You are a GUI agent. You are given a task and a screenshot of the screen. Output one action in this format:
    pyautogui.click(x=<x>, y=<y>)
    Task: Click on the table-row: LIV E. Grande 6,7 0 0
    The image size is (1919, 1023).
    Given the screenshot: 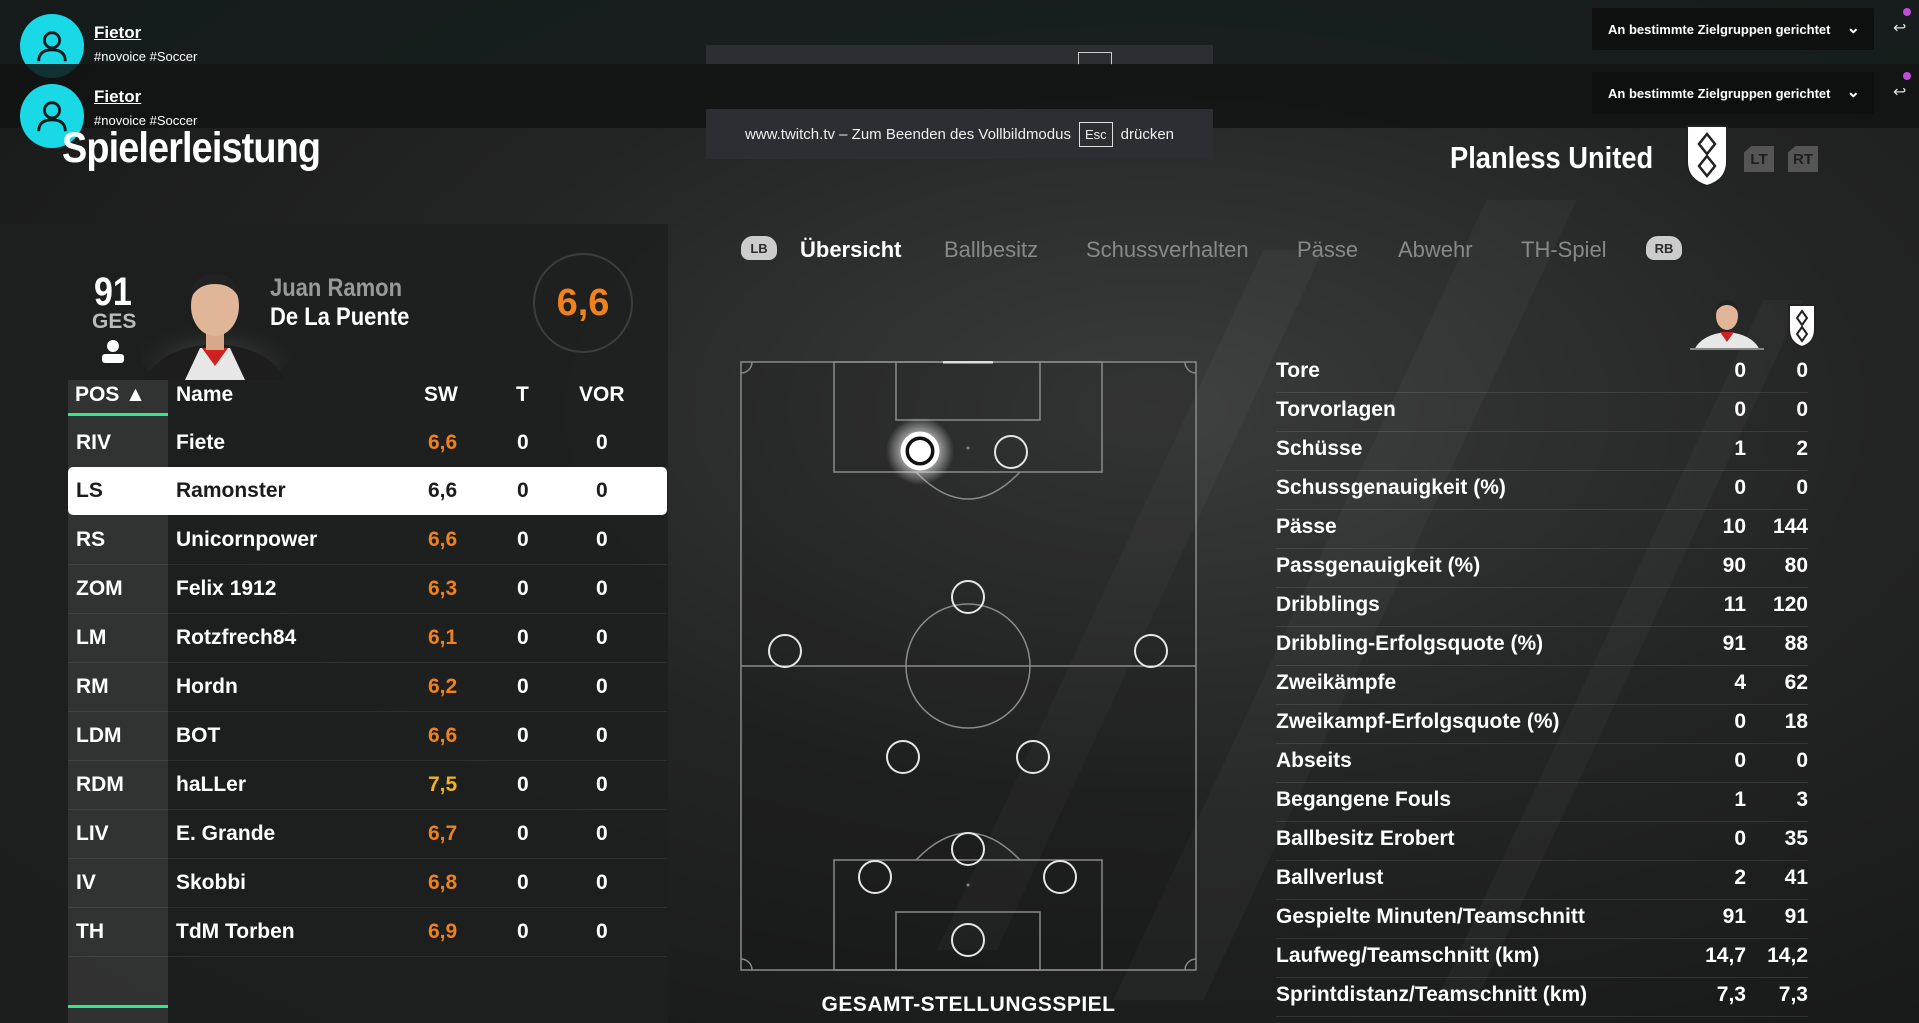 What is the action you would take?
    pyautogui.click(x=367, y=834)
    